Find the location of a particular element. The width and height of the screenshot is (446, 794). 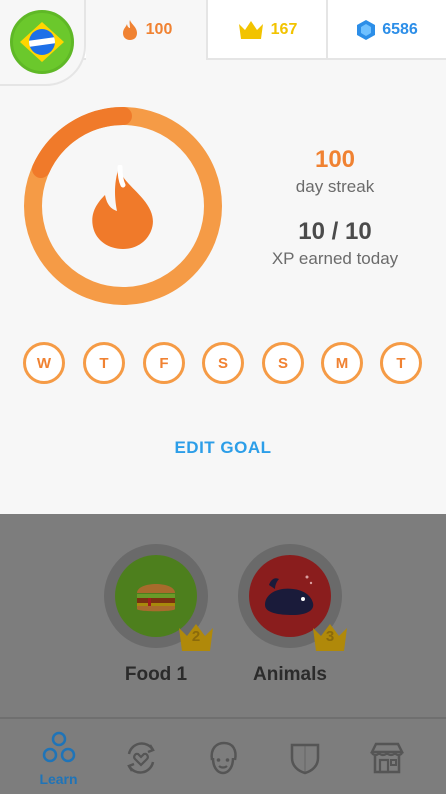

day-monday: M is located at coordinates (342, 363).